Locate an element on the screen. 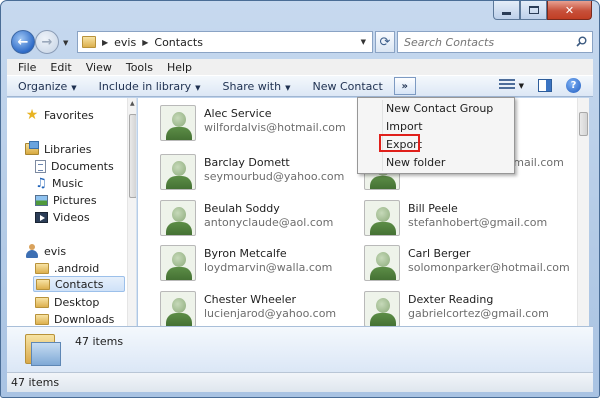  nav-pictures: Pictures is located at coordinates (66, 200).